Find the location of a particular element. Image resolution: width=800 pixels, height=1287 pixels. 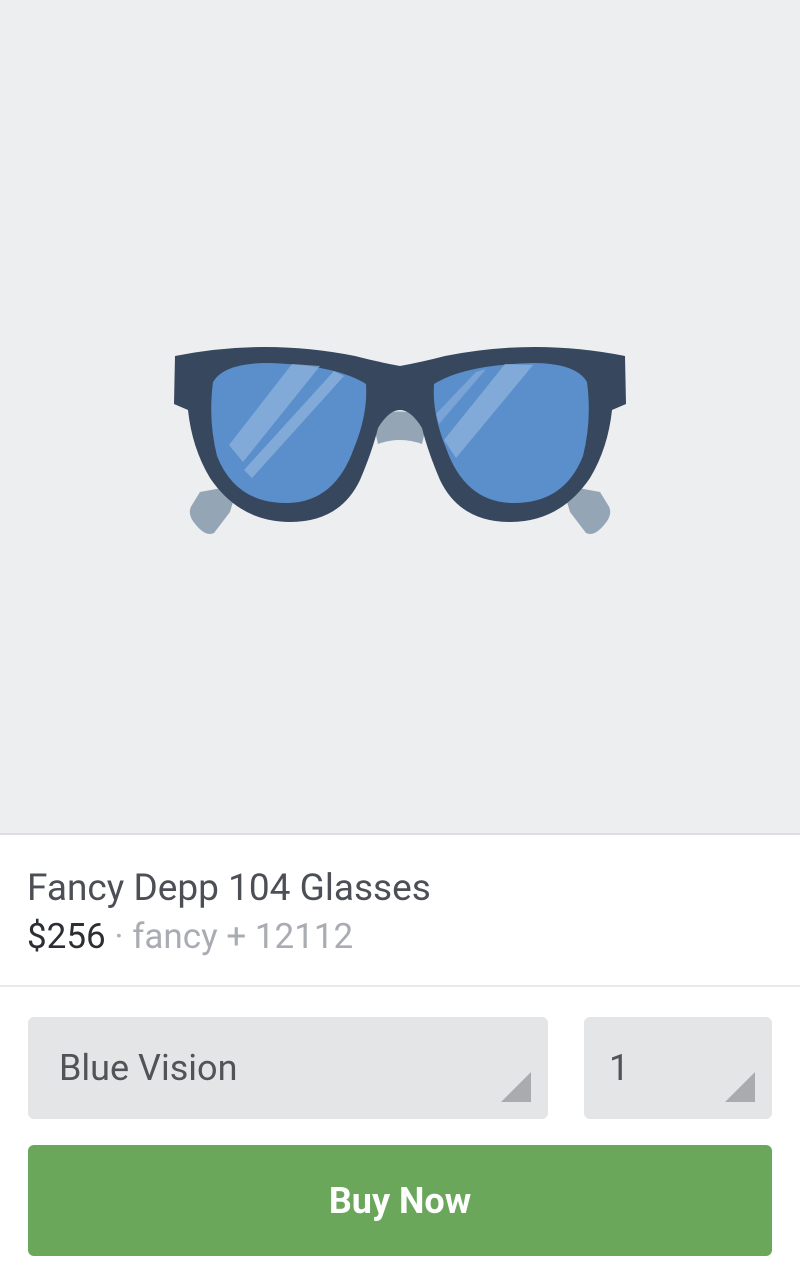

quantity-select: 1 is located at coordinates (678, 1068).